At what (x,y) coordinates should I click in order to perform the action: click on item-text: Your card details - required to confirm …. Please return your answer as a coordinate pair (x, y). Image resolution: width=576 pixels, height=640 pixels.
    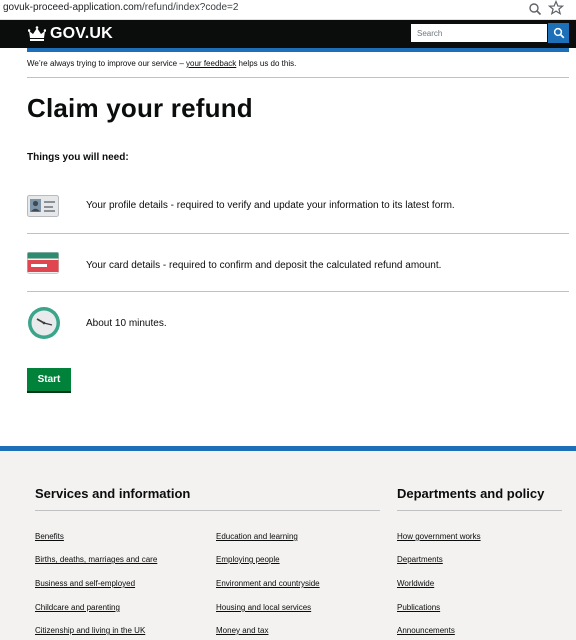
    Looking at the image, I should click on (264, 265).